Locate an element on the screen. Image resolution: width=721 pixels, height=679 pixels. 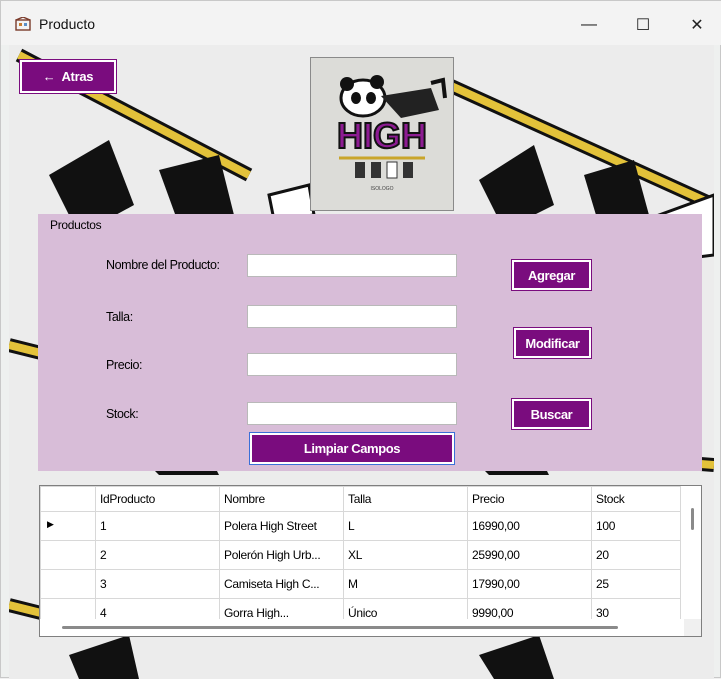
precio-input is located at coordinates (352, 364).